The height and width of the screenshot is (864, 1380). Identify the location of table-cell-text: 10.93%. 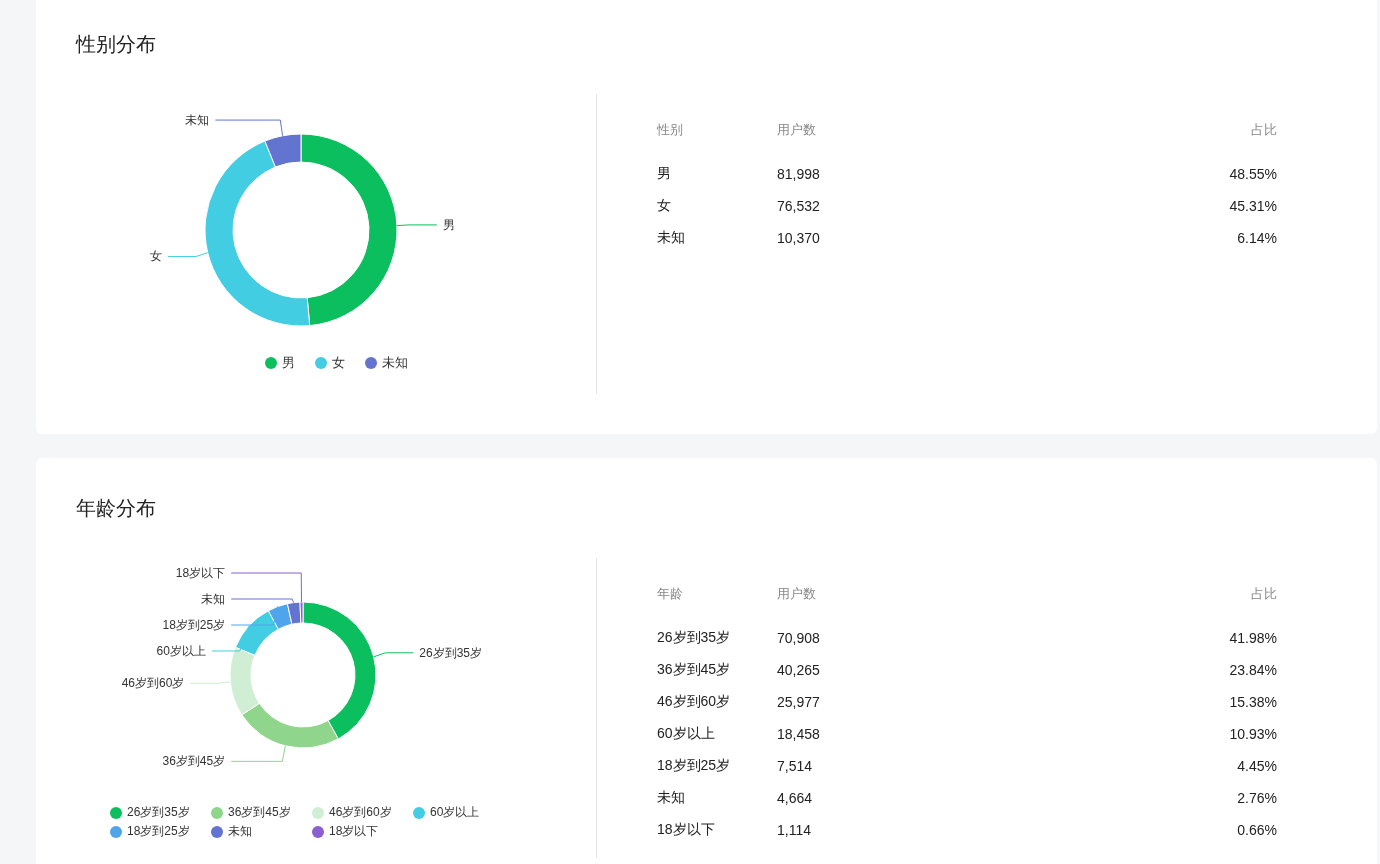
(1252, 734).